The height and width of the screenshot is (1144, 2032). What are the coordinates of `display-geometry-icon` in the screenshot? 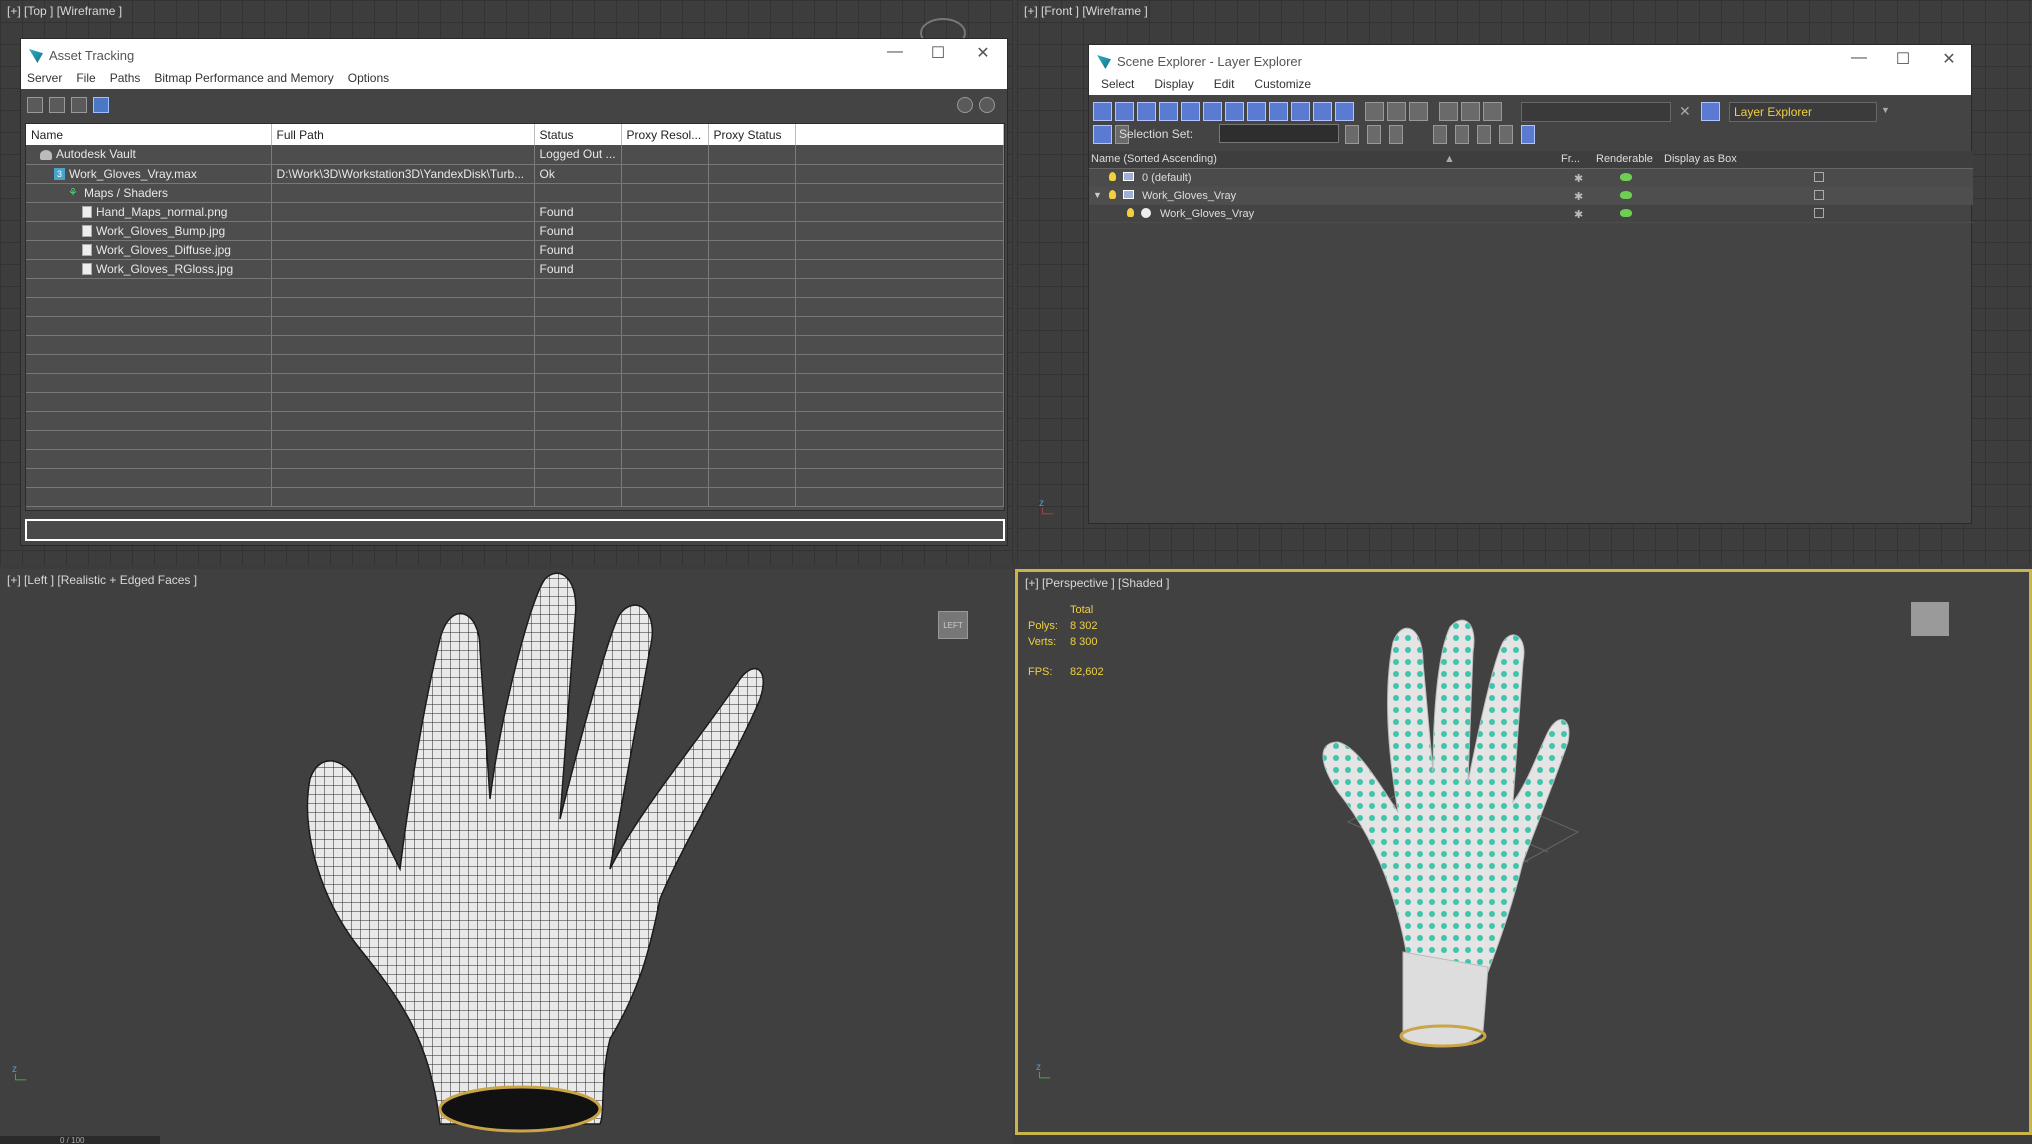 It's located at (1102, 111).